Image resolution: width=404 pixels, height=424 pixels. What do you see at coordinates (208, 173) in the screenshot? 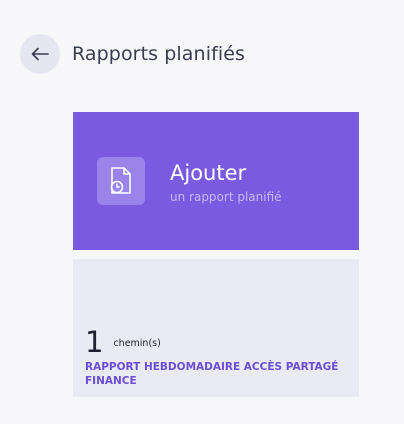
I see `add-card-title: Ajouter` at bounding box center [208, 173].